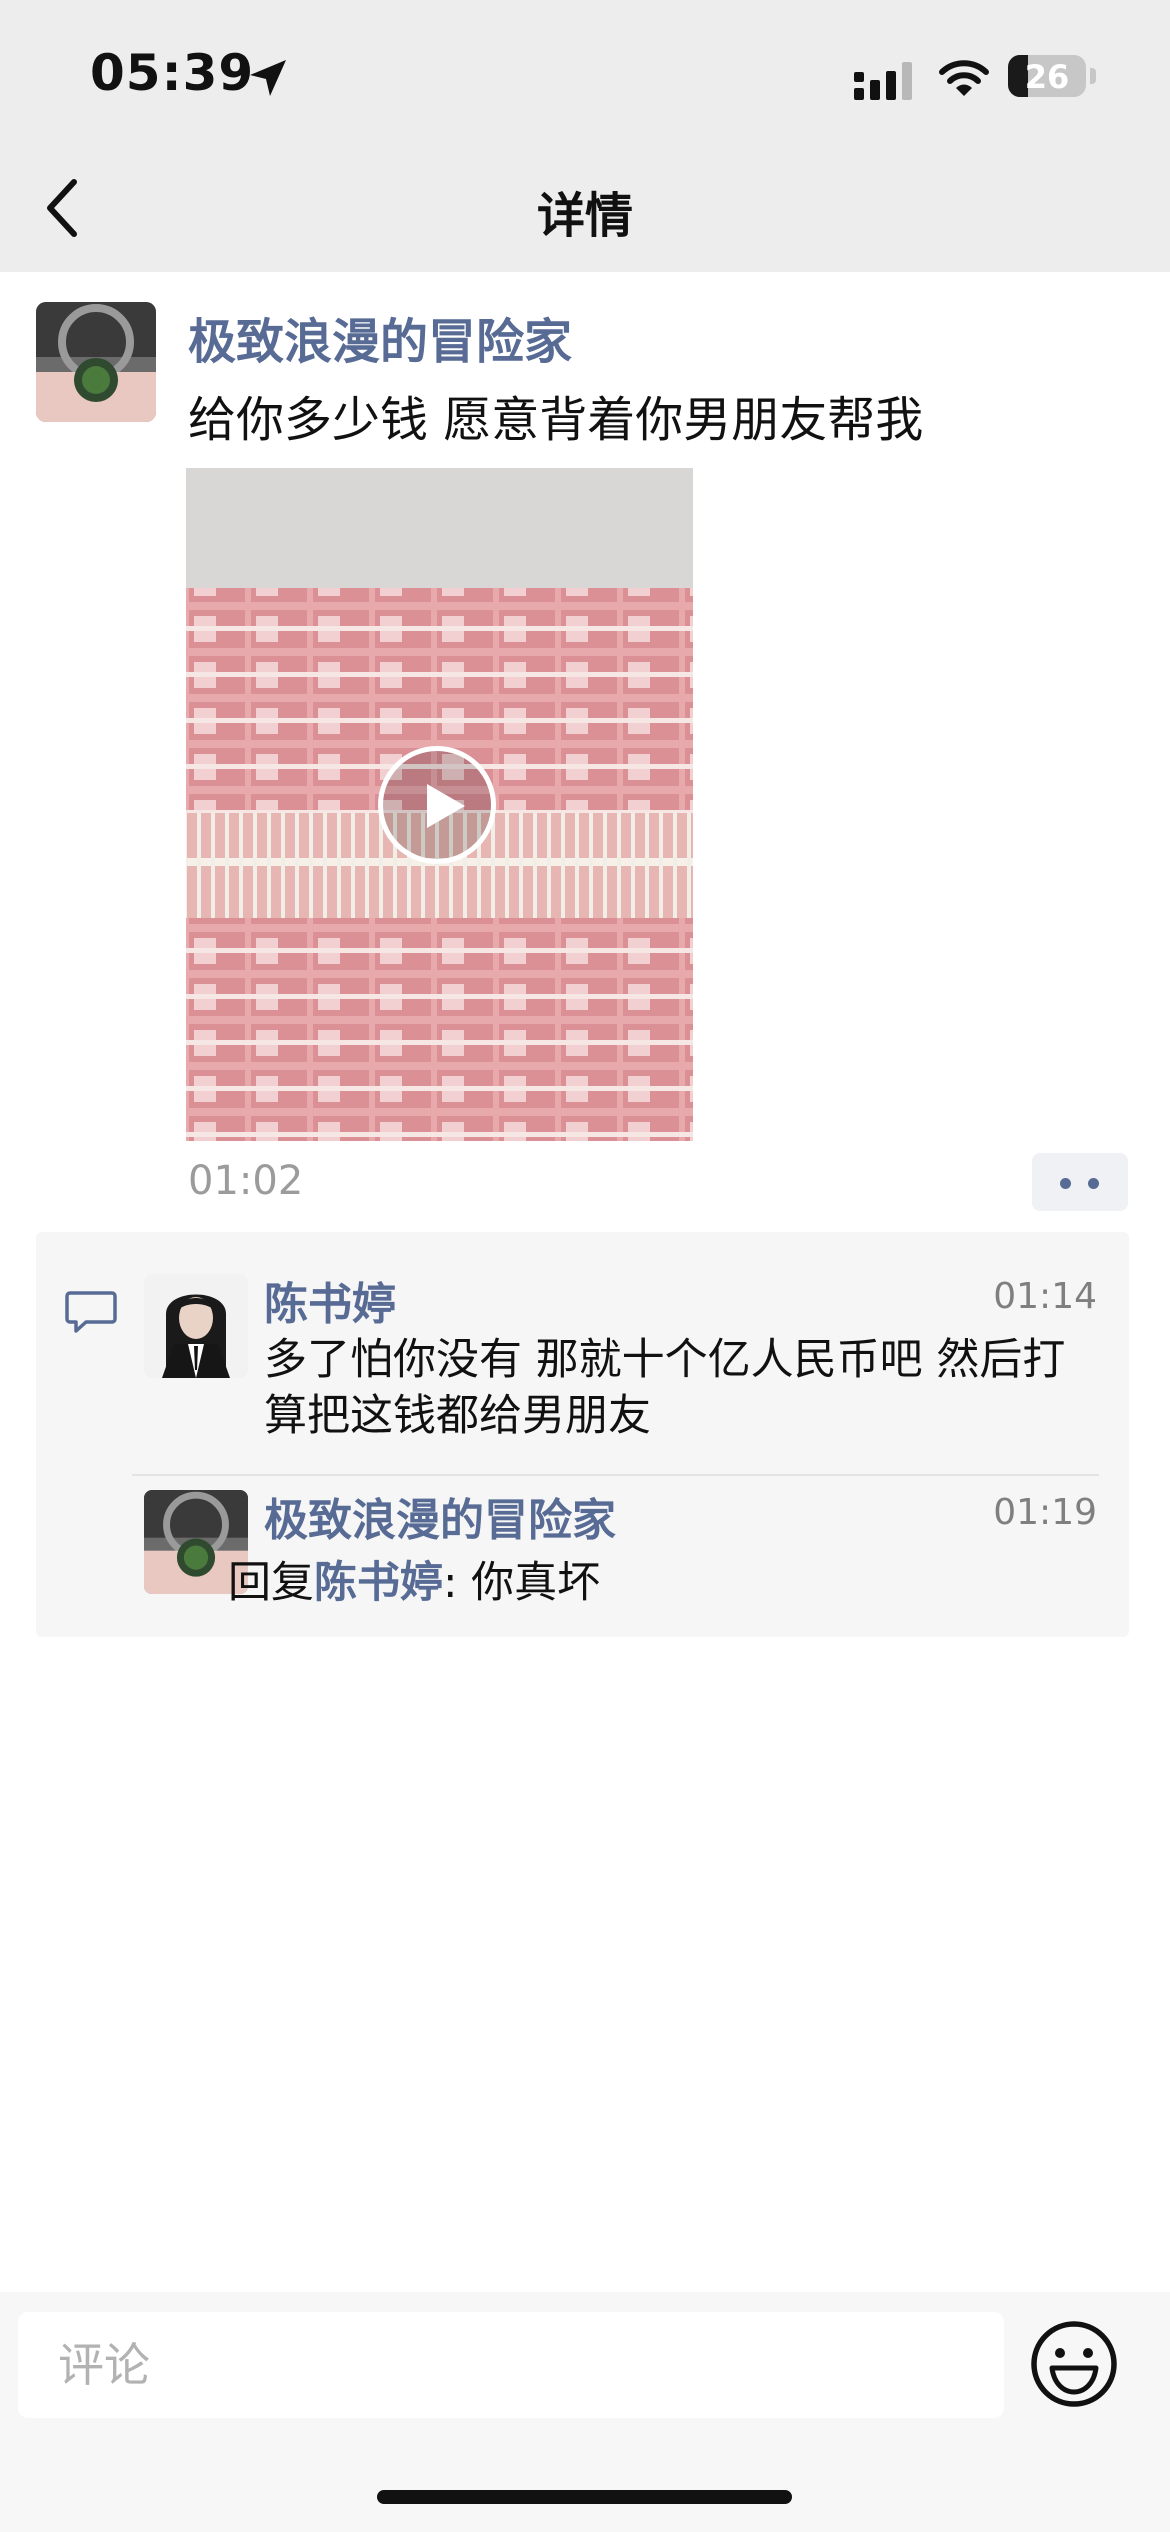  I want to click on battery-indicator: 26, so click(1047, 76).